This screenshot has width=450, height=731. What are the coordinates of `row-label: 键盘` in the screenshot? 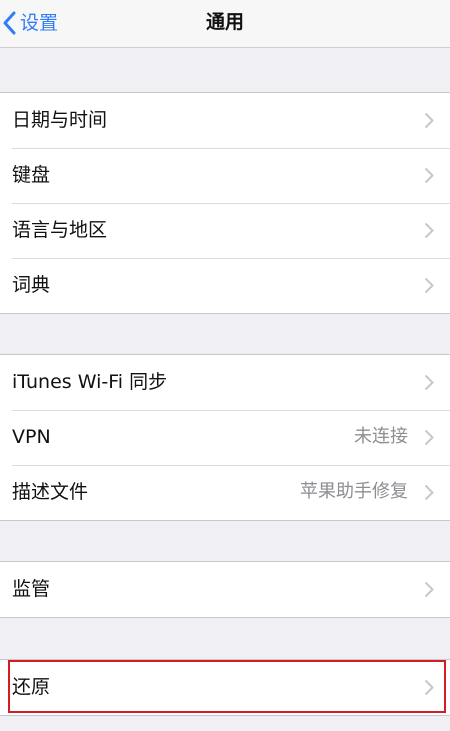 It's located at (31, 175).